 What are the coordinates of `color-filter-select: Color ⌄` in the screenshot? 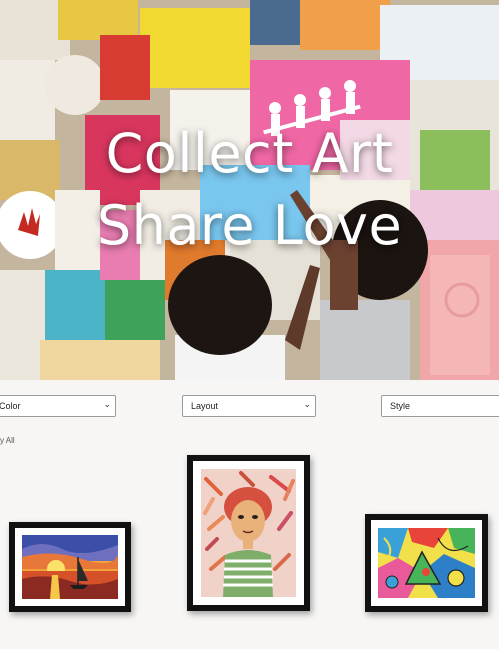 It's located at (58, 406).